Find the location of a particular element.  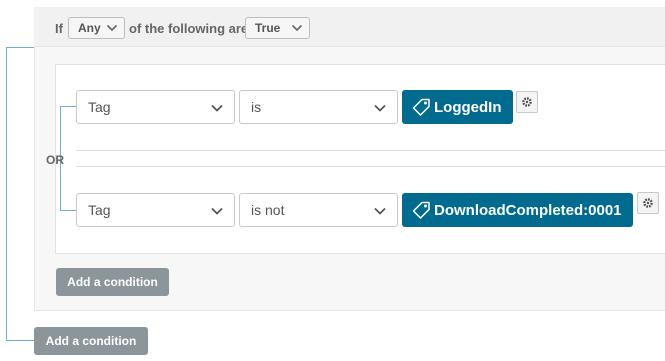

condition-2-tag-chip: DownloadCompleted:0001 is located at coordinates (517, 210).